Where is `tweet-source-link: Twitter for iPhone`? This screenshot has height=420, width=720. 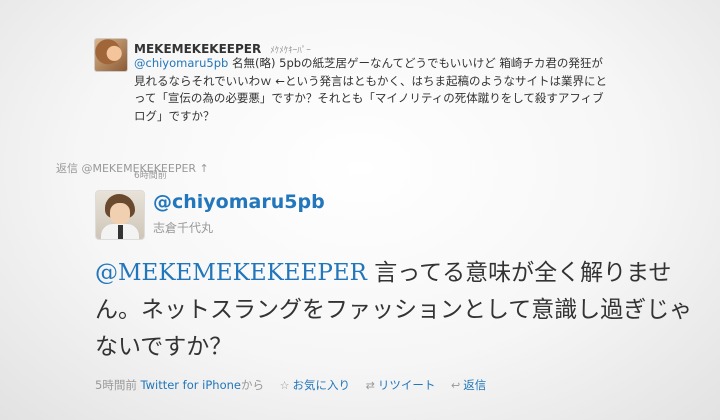
tweet-source-link: Twitter for iPhone is located at coordinates (190, 385).